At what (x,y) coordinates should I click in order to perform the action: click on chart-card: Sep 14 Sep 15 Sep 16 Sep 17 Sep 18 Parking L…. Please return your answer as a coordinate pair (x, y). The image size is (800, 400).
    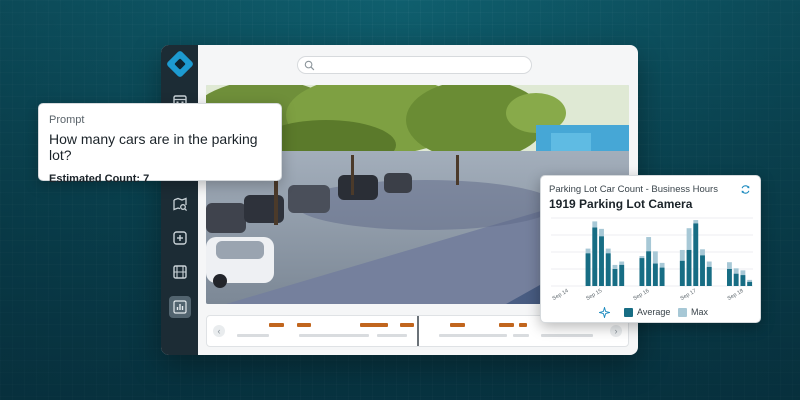
    Looking at the image, I should click on (650, 249).